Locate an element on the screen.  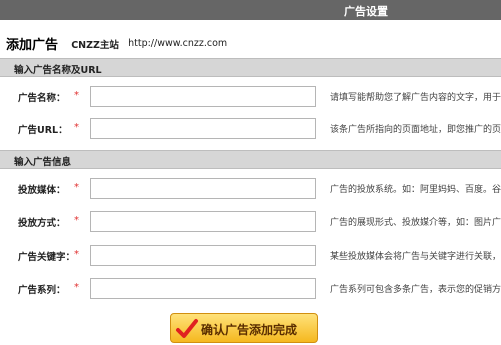
top-bar-title: 广告设置 is located at coordinates (366, 11).